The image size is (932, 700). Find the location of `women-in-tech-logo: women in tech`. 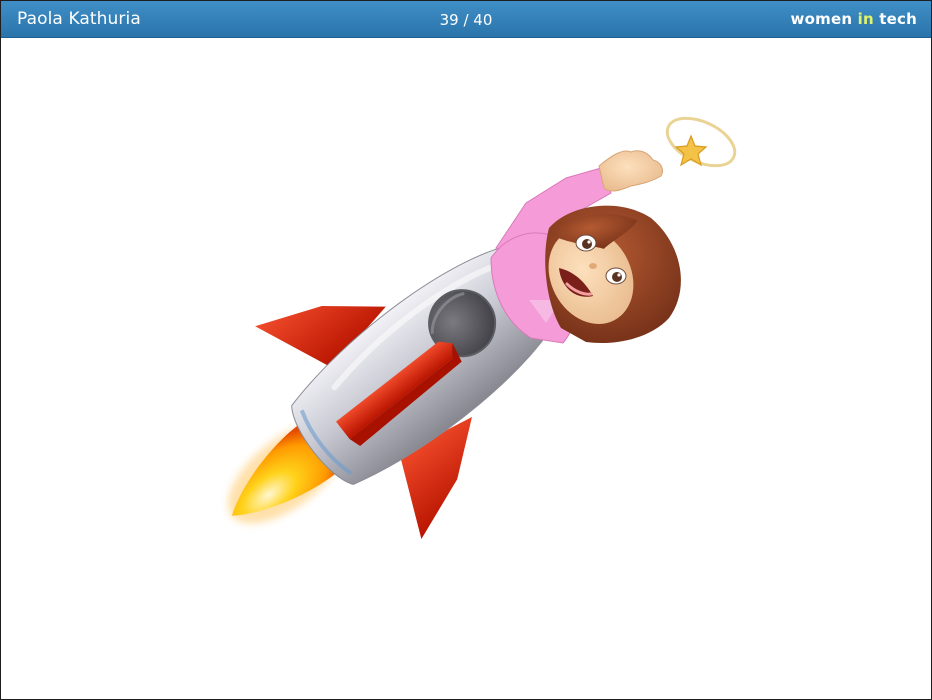

women-in-tech-logo: women in tech is located at coordinates (853, 19).